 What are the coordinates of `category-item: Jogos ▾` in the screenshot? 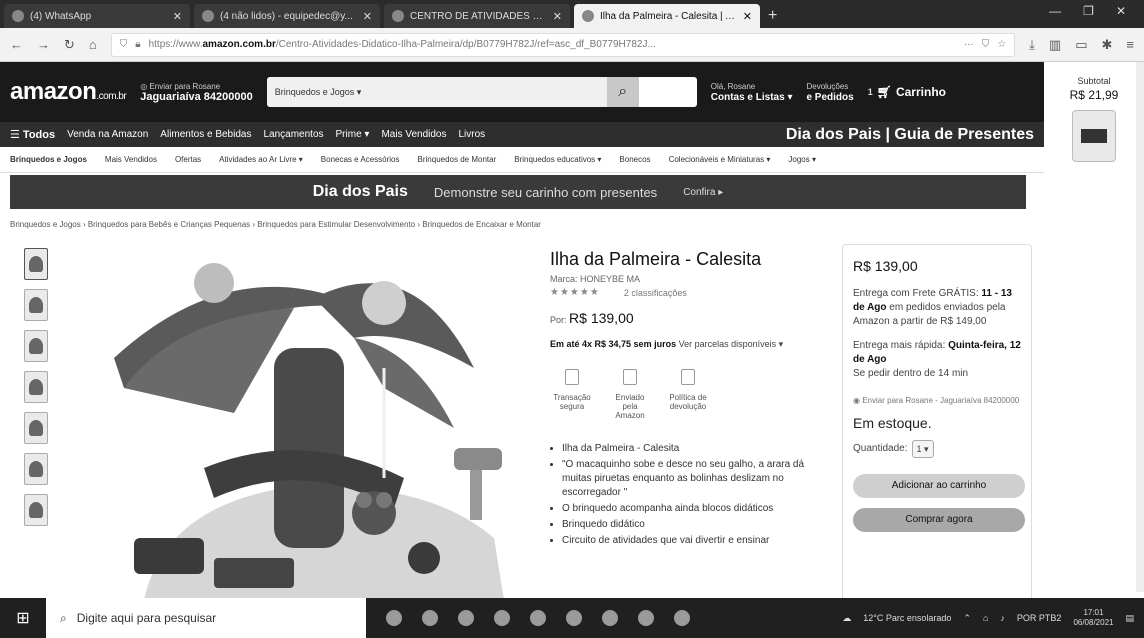 It's located at (802, 159).